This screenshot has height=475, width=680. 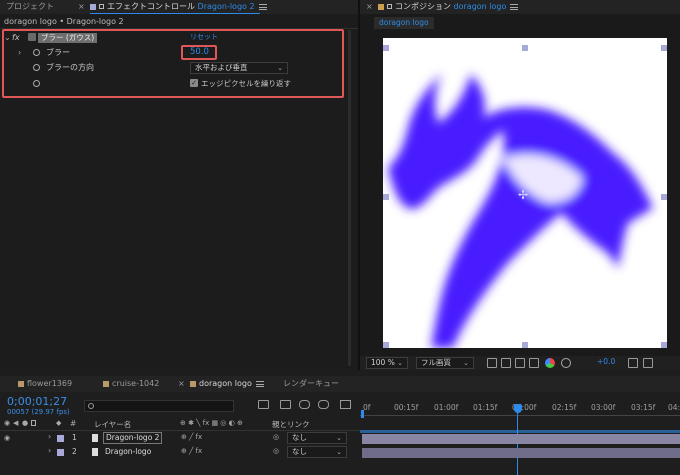 I want to click on tab-cruise-1042: cruise-1042, so click(x=131, y=384).